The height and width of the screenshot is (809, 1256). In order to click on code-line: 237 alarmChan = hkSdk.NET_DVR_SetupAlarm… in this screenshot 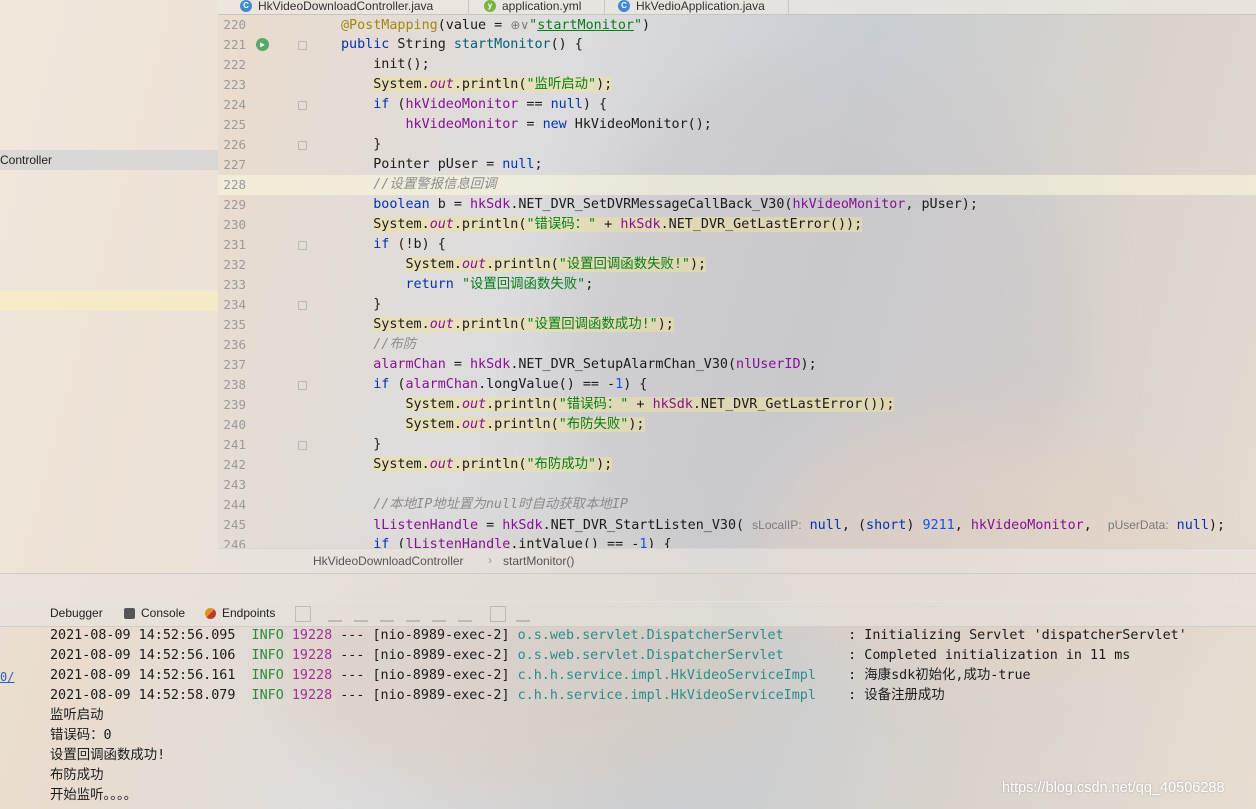, I will do `click(737, 365)`.